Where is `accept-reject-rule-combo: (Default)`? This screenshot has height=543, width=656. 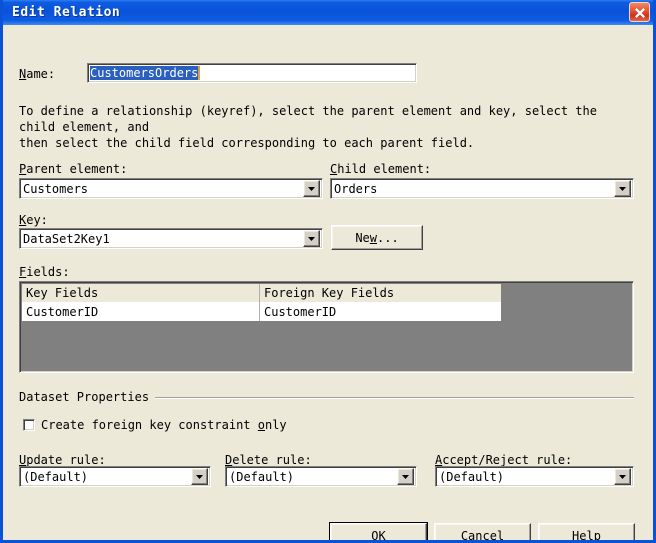 accept-reject-rule-combo: (Default) is located at coordinates (534, 476).